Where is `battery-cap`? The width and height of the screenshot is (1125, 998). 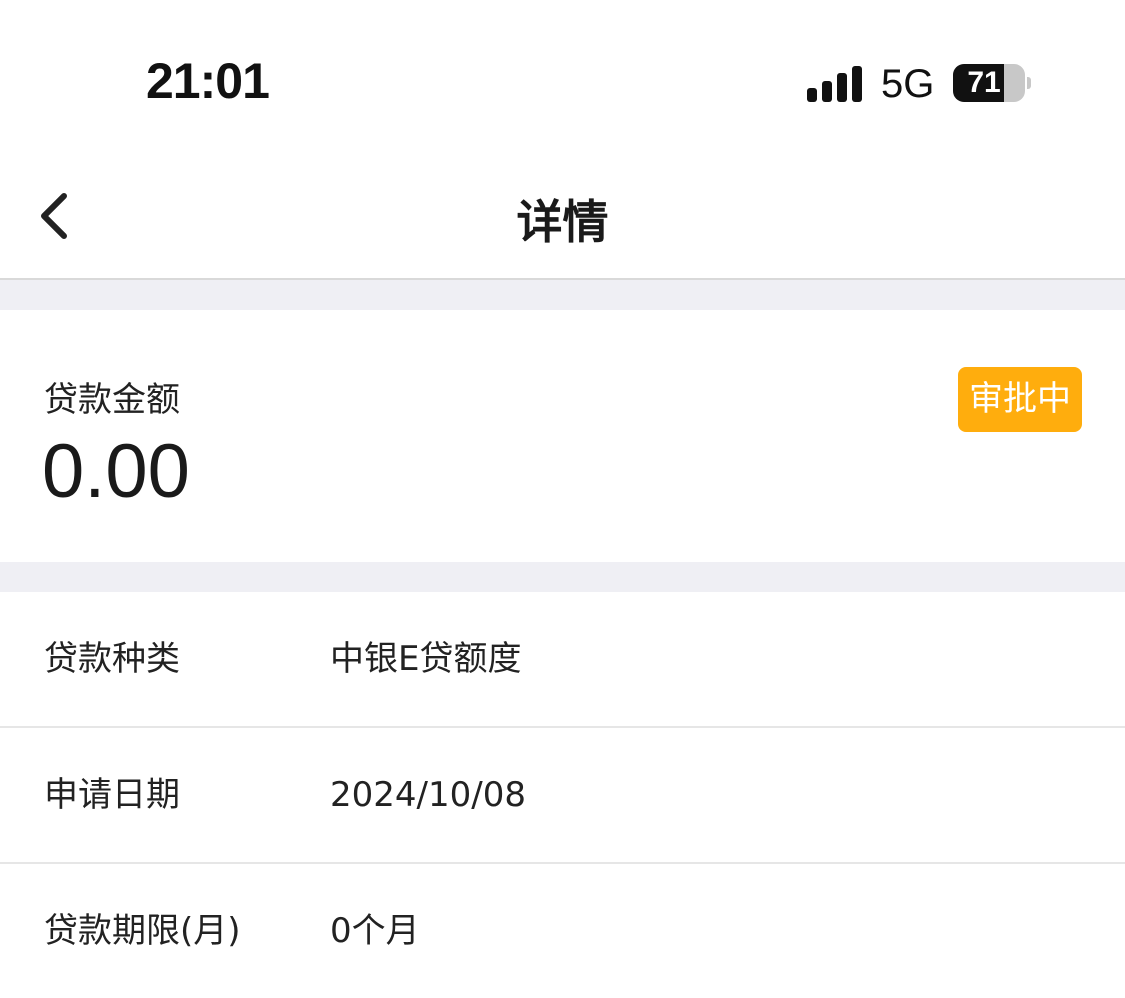 battery-cap is located at coordinates (1029, 83).